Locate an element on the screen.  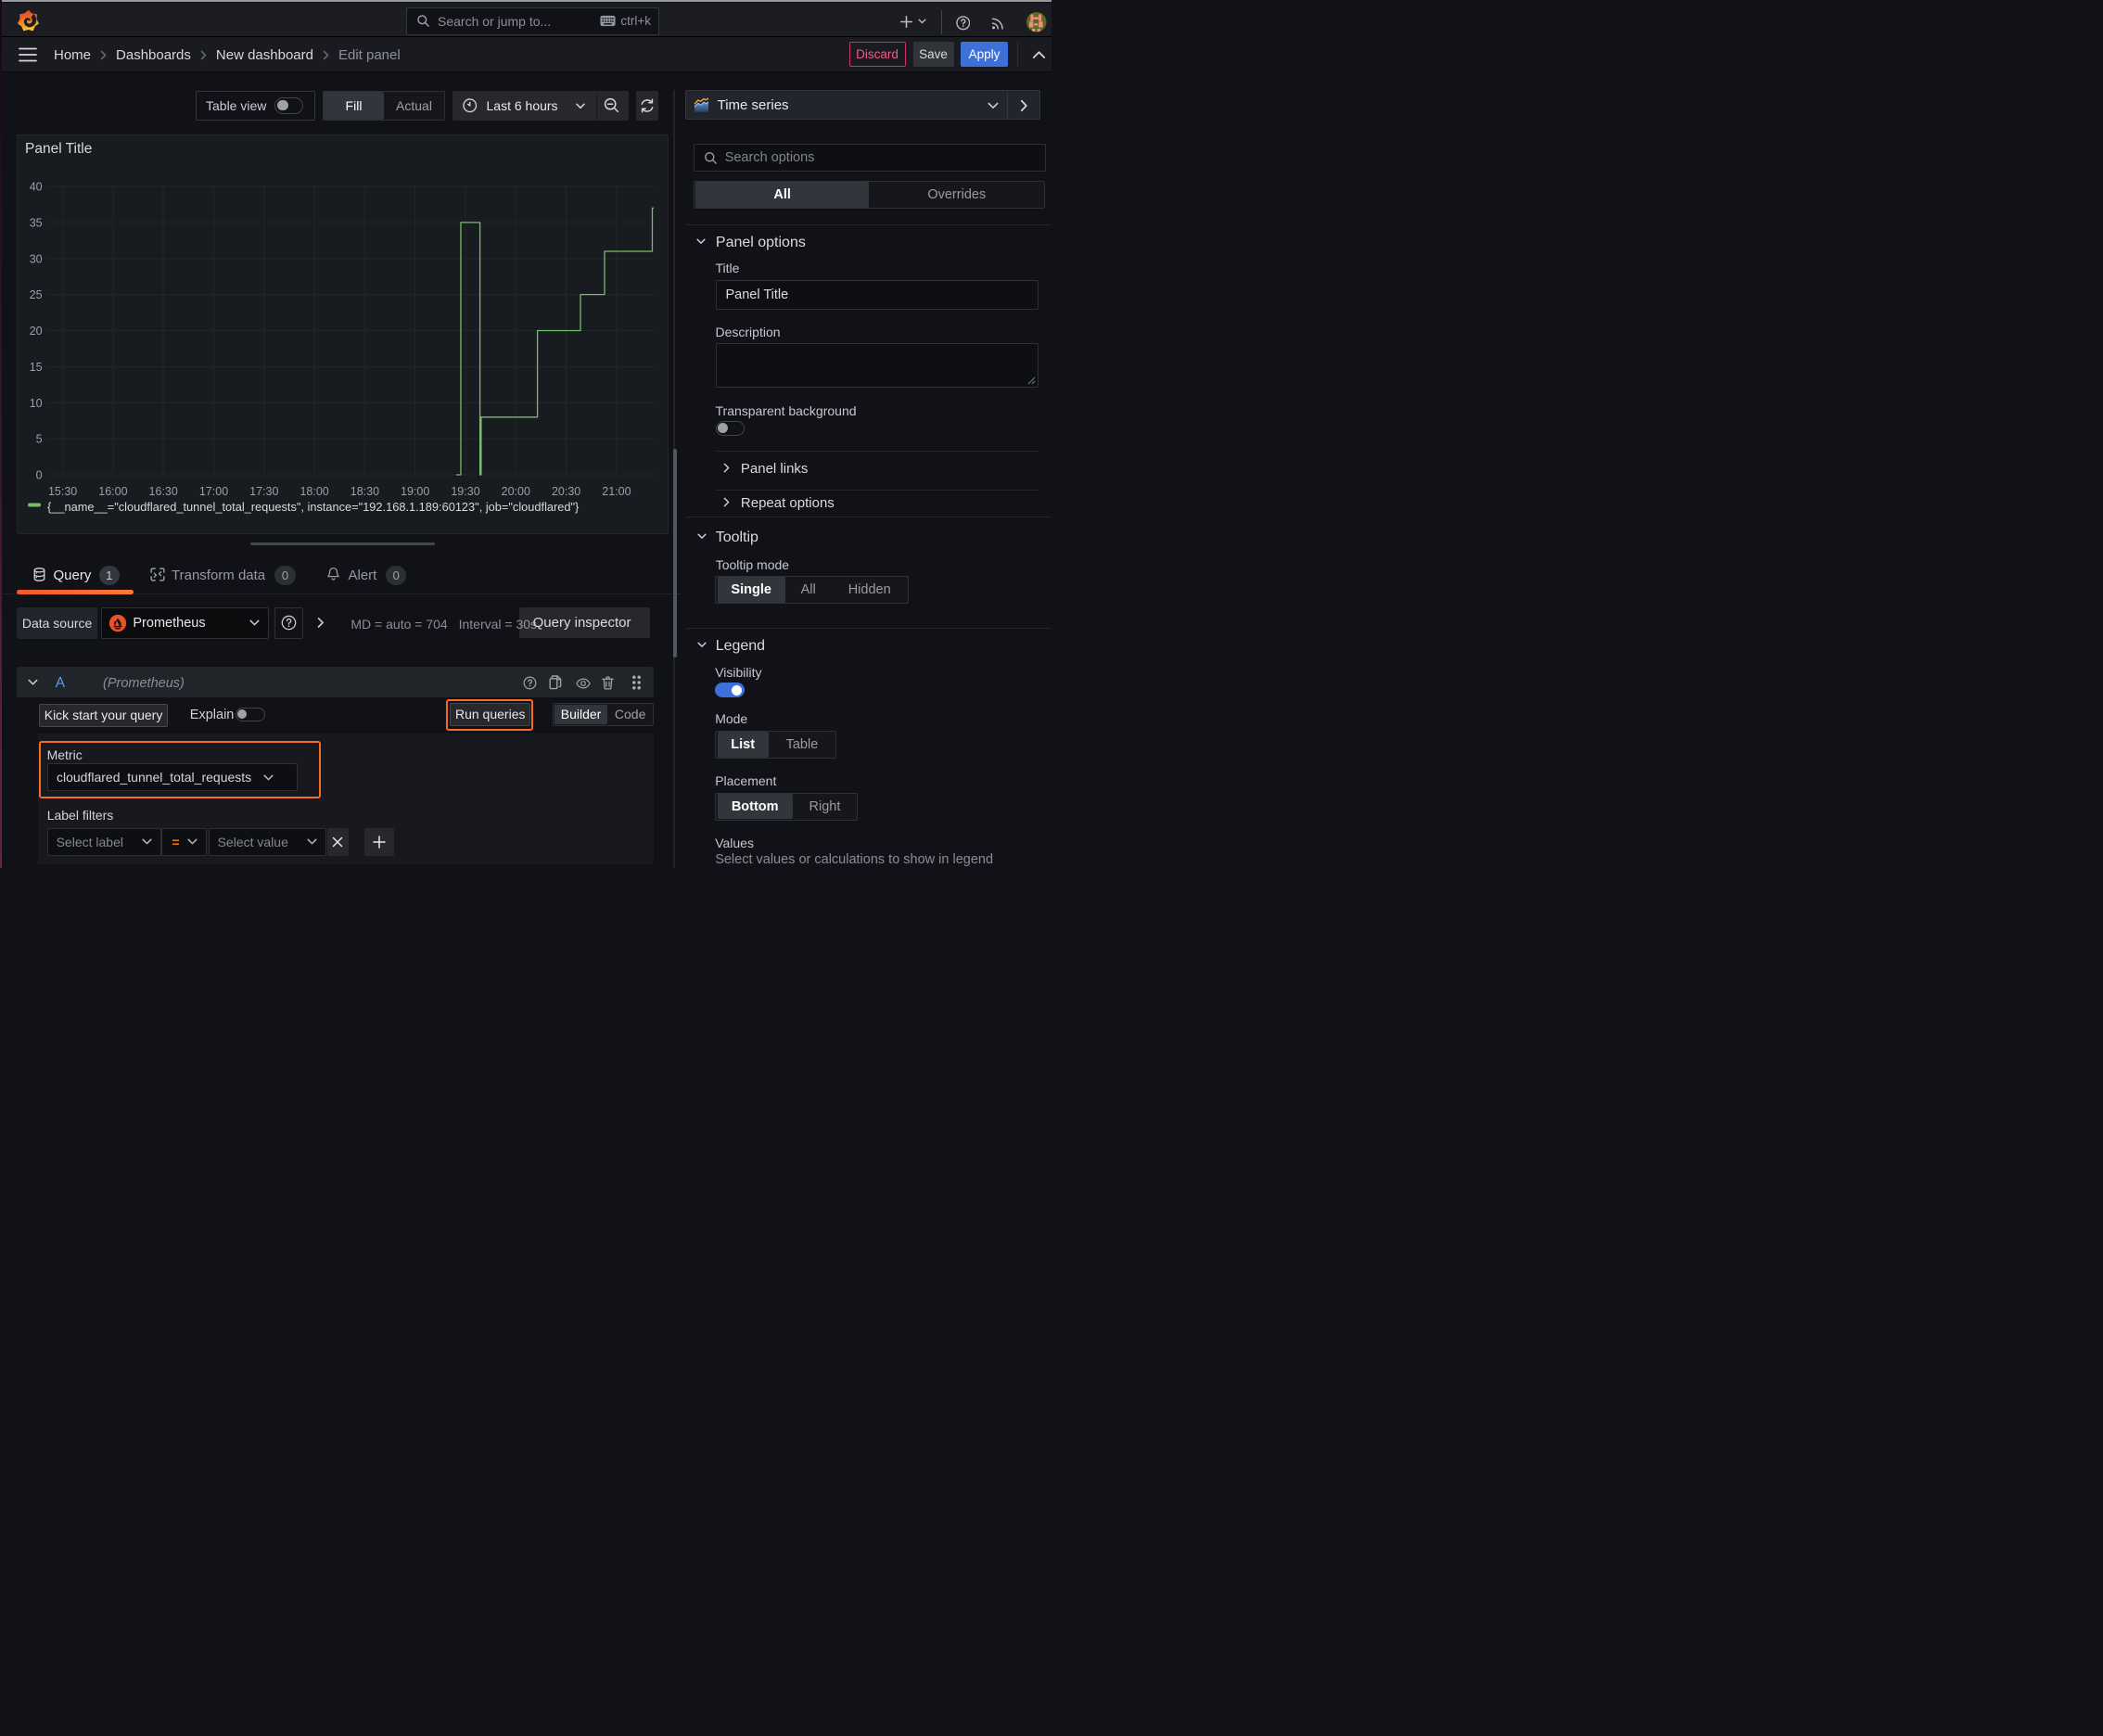
svg-text: 16:30 is located at coordinates (163, 492).